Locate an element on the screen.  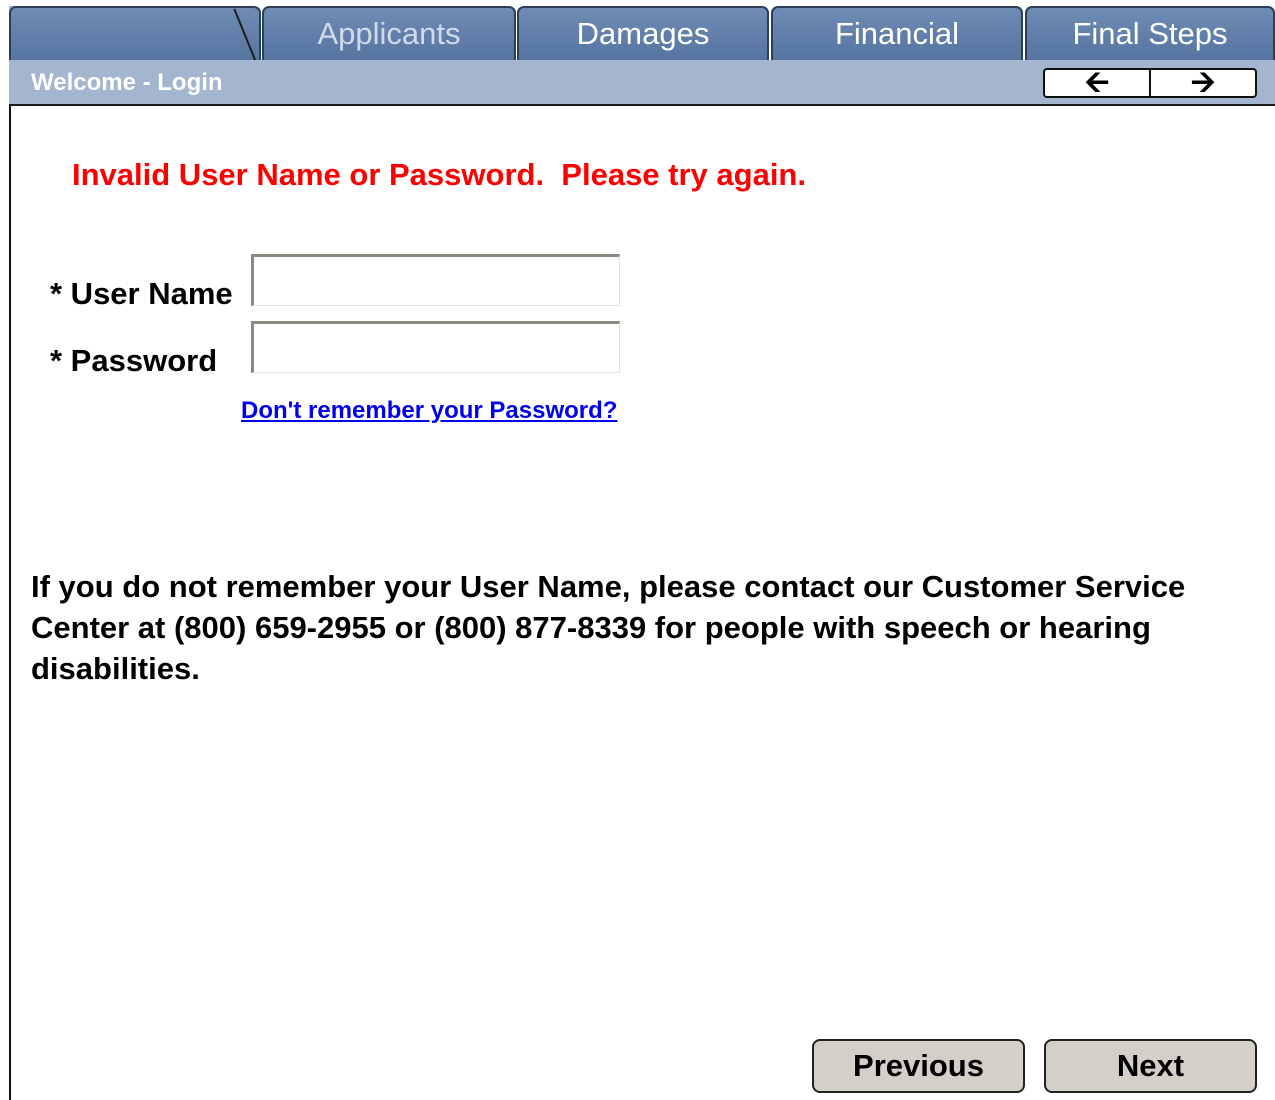
username-label: * User Name is located at coordinates (141, 293).